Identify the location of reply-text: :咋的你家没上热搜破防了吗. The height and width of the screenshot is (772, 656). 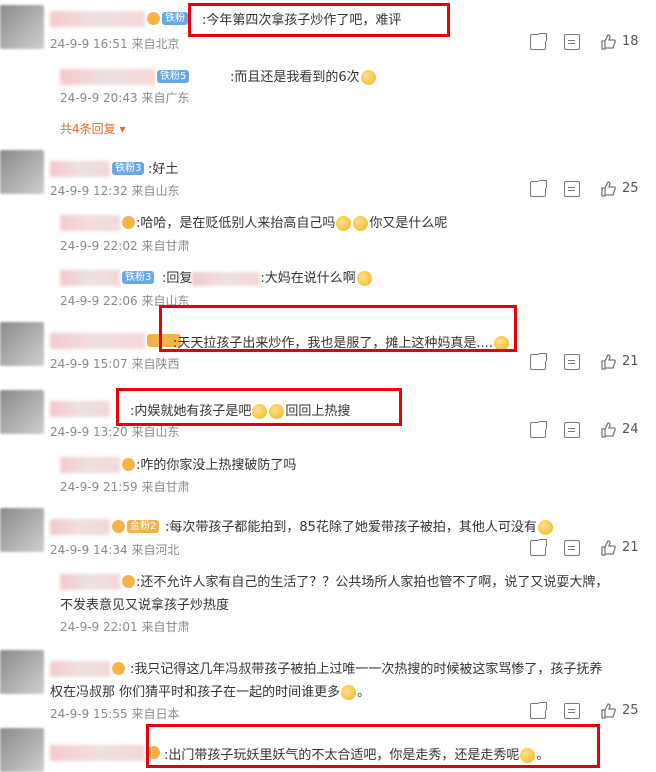
(216, 465).